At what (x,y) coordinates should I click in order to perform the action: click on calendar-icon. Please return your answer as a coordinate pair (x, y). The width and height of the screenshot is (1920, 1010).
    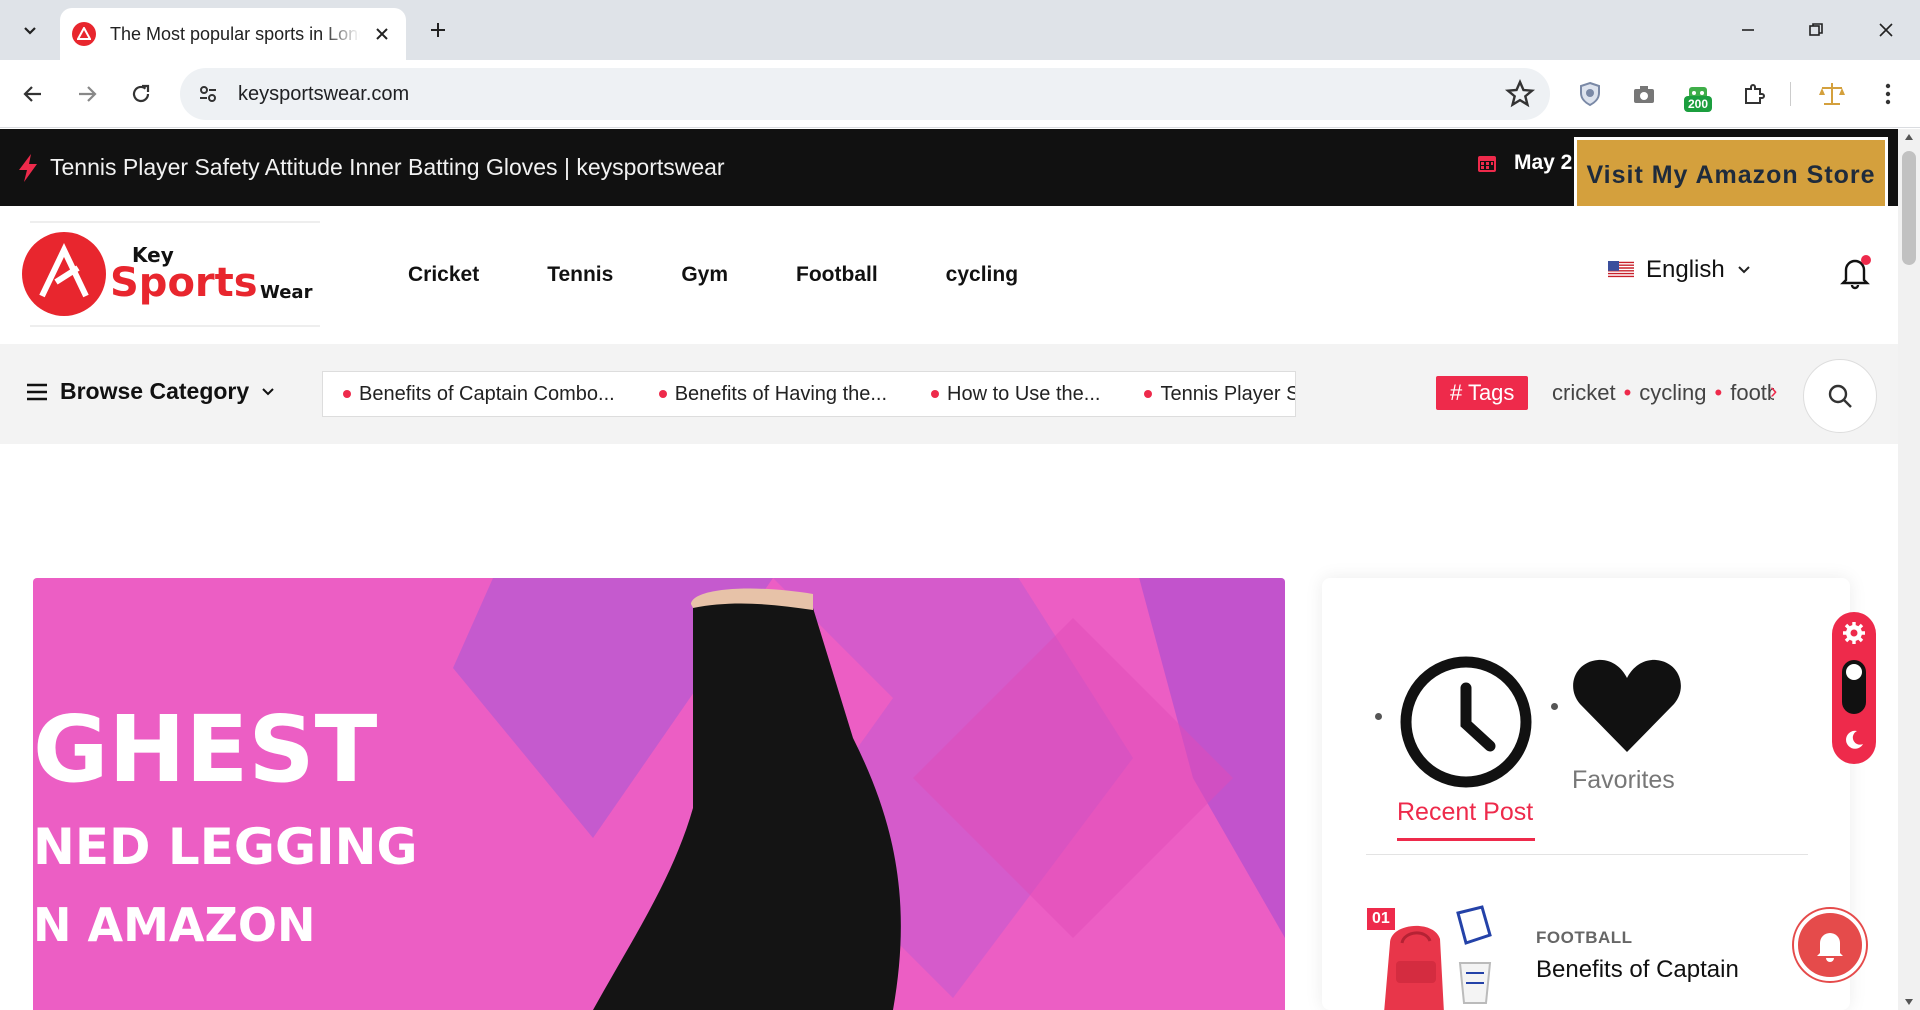
    Looking at the image, I should click on (1487, 164).